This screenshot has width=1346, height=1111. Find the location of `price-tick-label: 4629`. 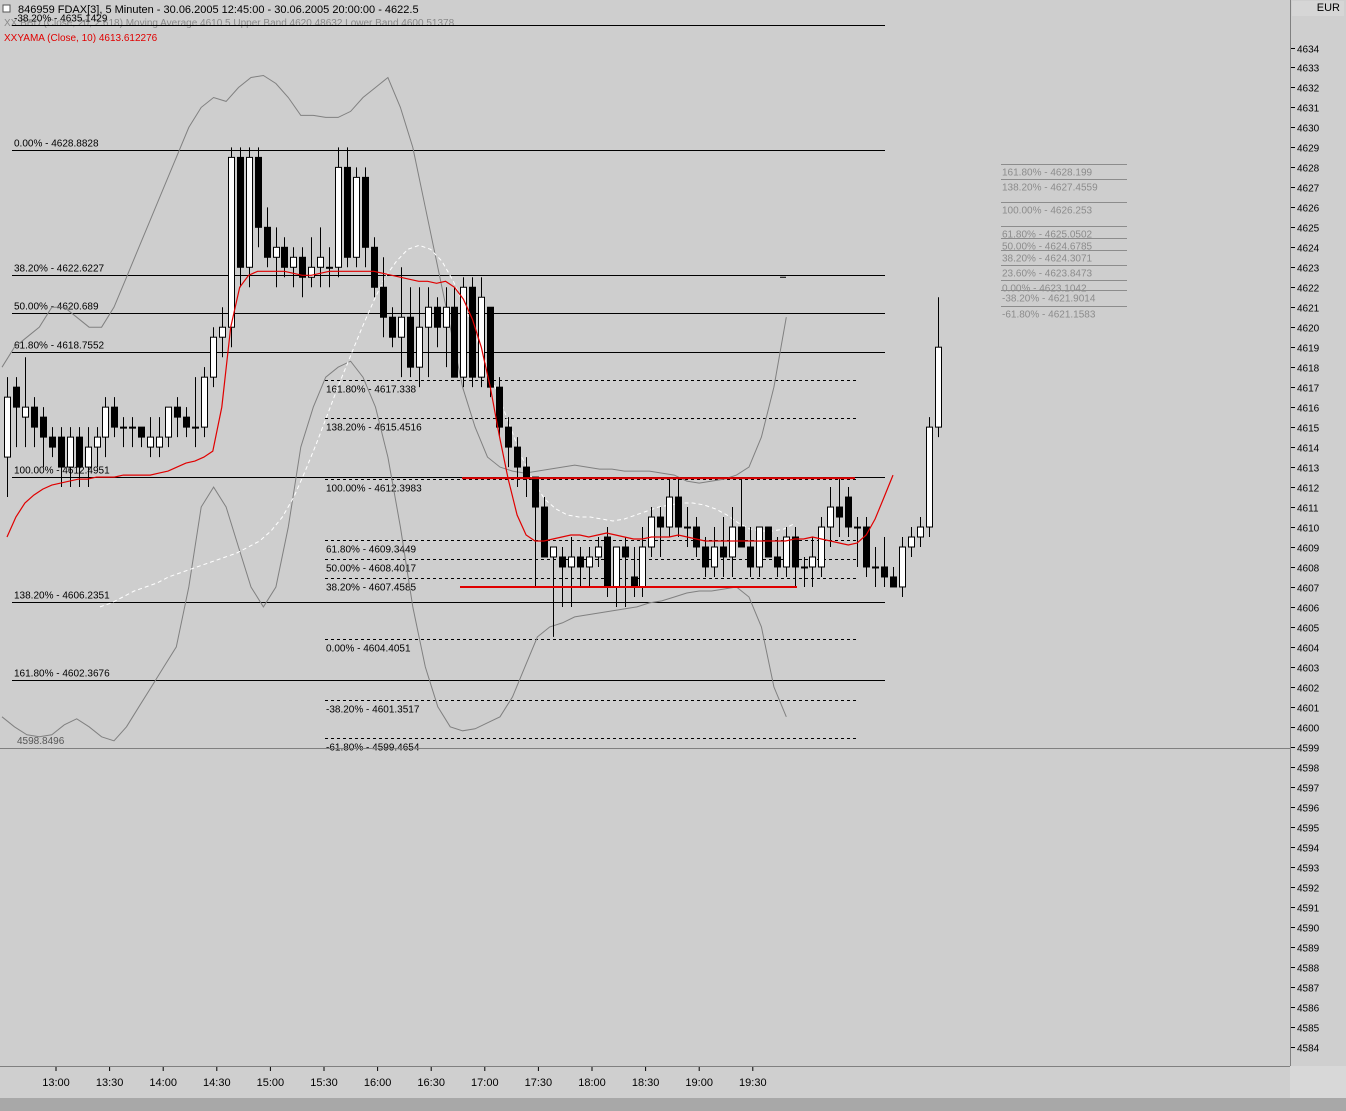

price-tick-label: 4629 is located at coordinates (1308, 149).